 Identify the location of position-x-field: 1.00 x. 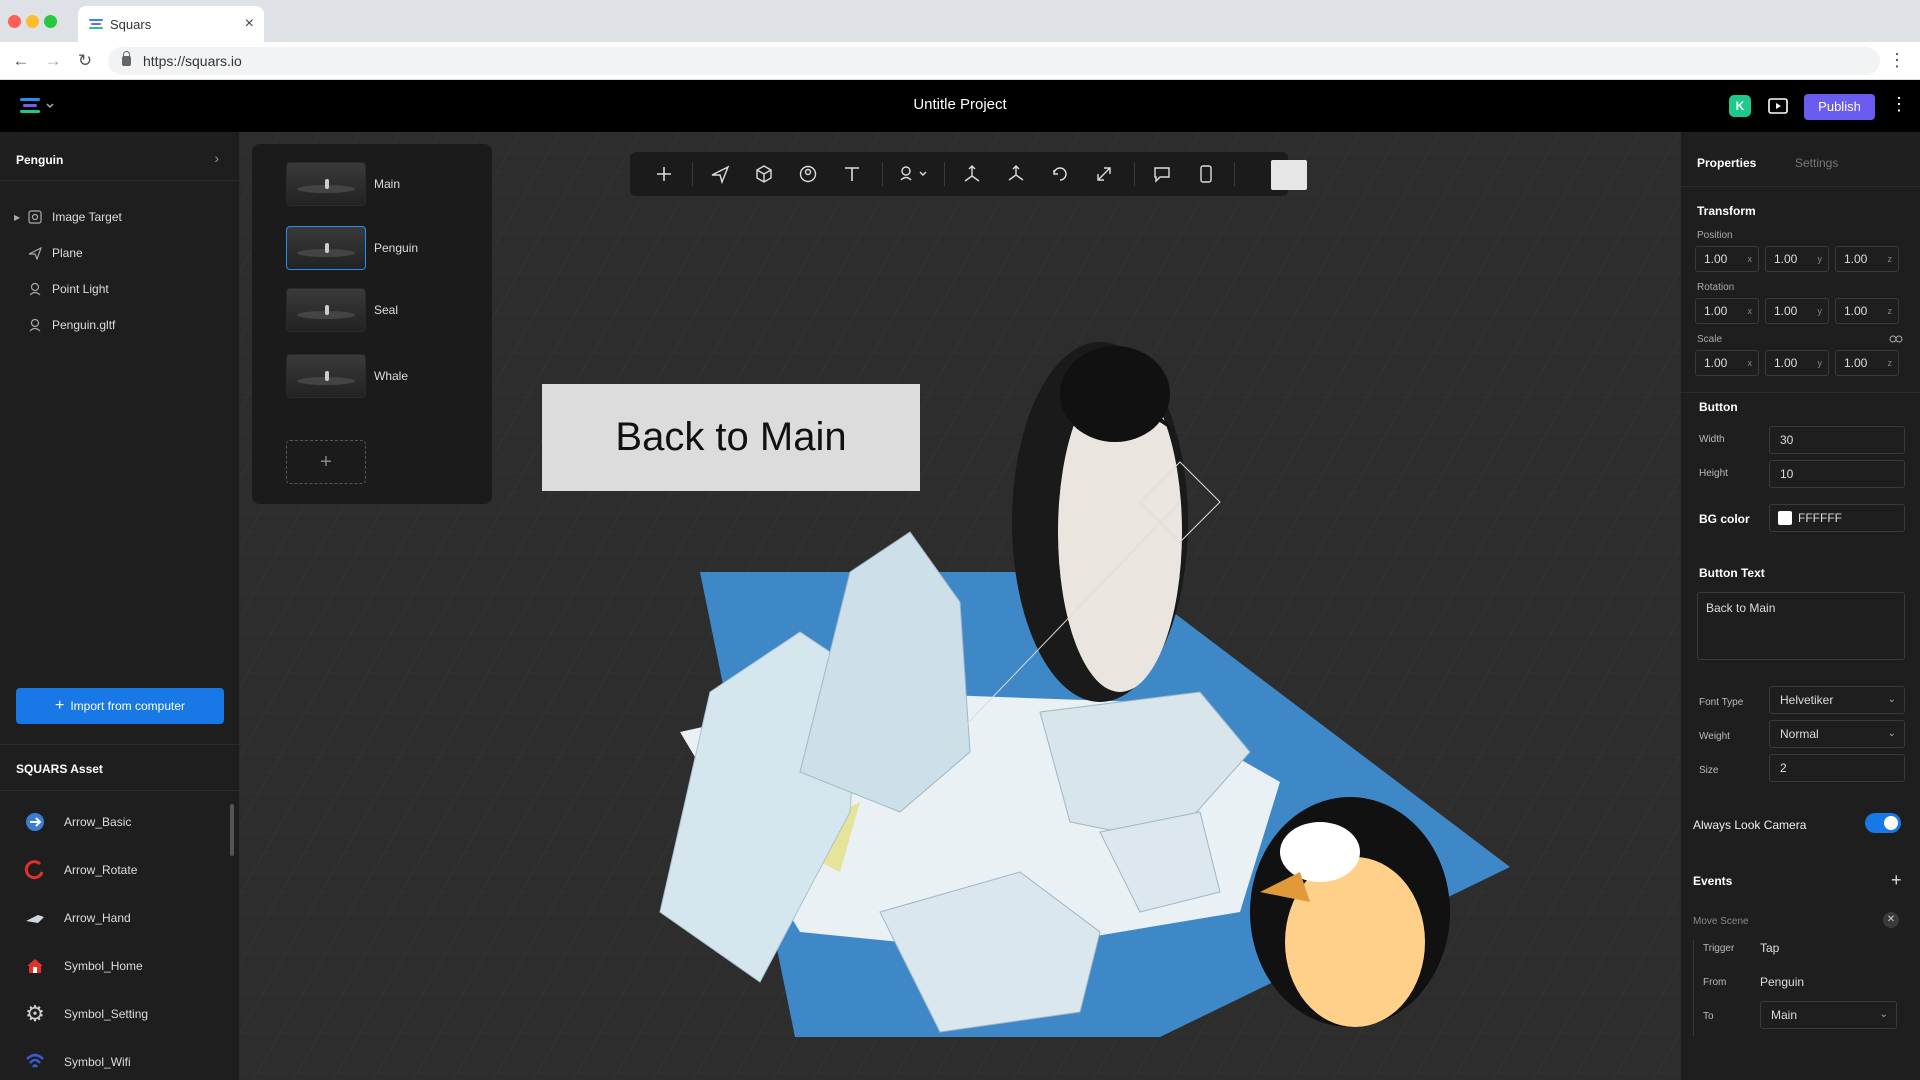
(1727, 259).